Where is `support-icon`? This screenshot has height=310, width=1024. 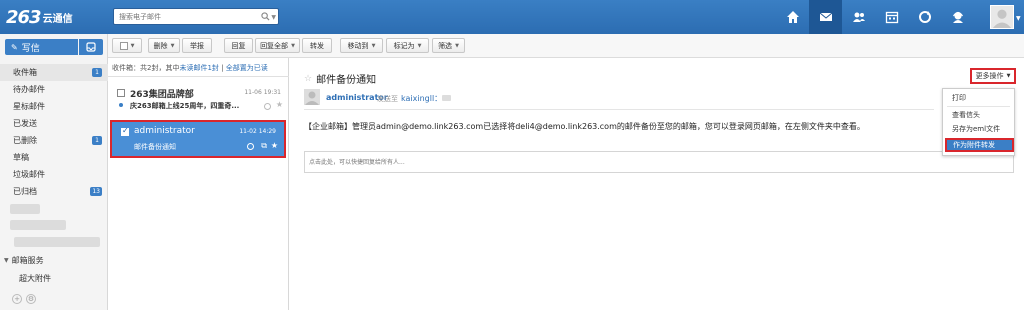
support-icon is located at coordinates (957, 17).